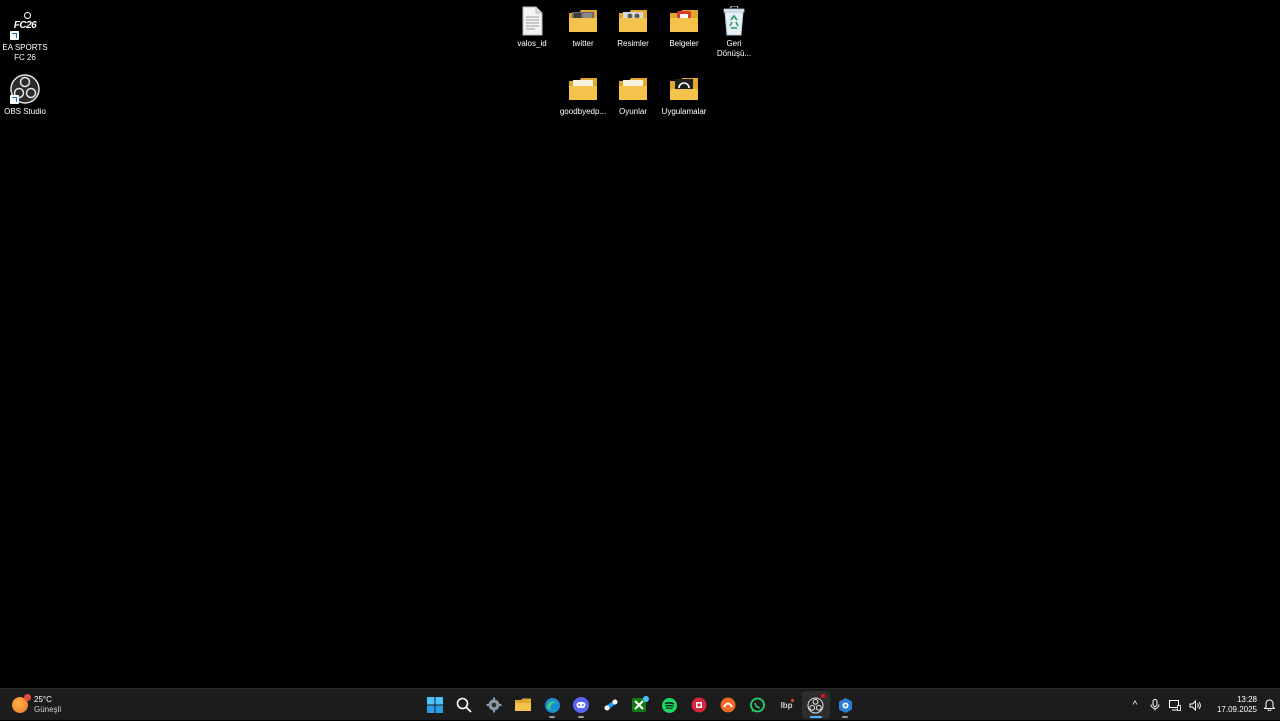 This screenshot has height=721, width=1280. What do you see at coordinates (532, 21) in the screenshot?
I see `text-file-icon` at bounding box center [532, 21].